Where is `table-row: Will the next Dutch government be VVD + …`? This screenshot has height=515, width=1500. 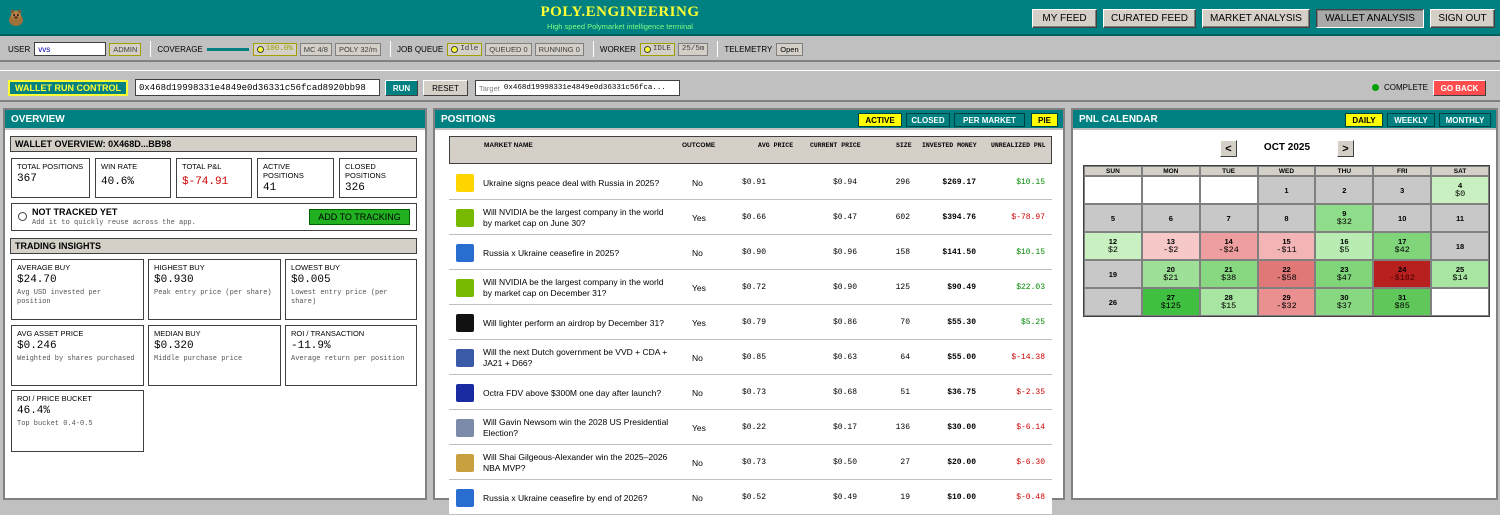
table-row: Will the next Dutch government be VVD + … is located at coordinates (750, 357).